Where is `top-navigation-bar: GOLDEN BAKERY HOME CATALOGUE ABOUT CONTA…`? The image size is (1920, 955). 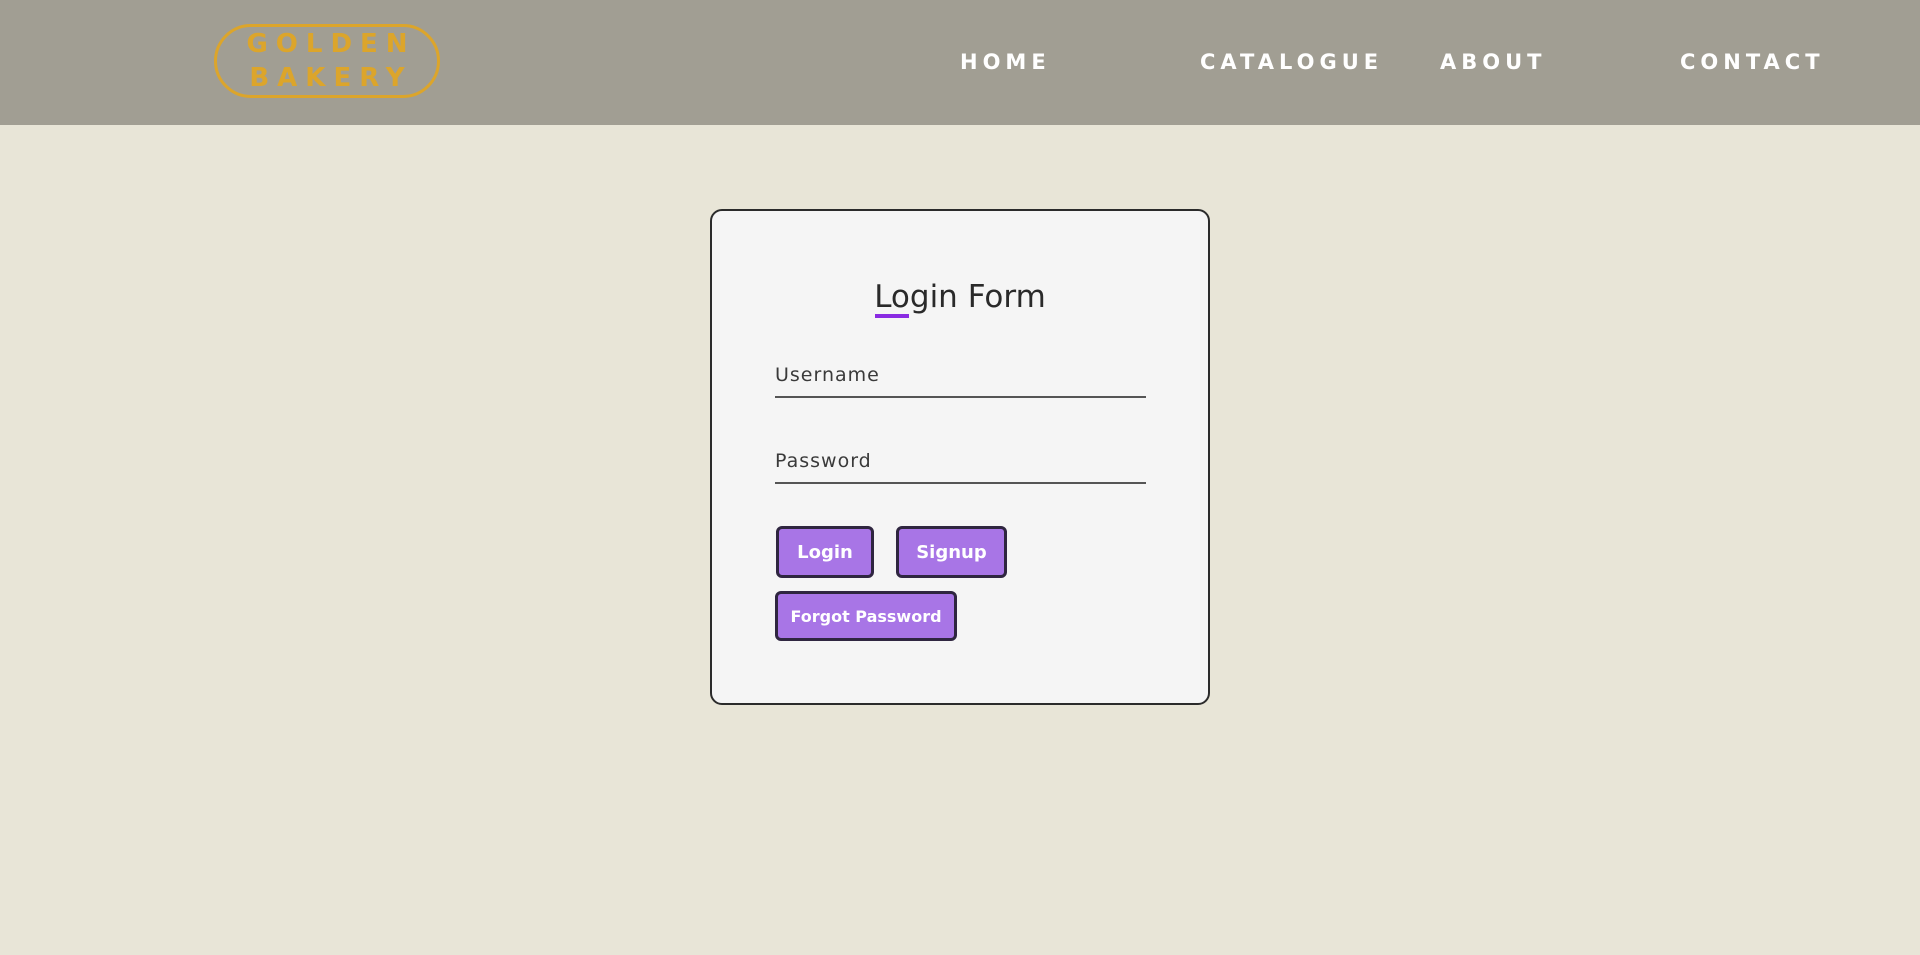 top-navigation-bar: GOLDEN BAKERY HOME CATALOGUE ABOUT CONTA… is located at coordinates (960, 62).